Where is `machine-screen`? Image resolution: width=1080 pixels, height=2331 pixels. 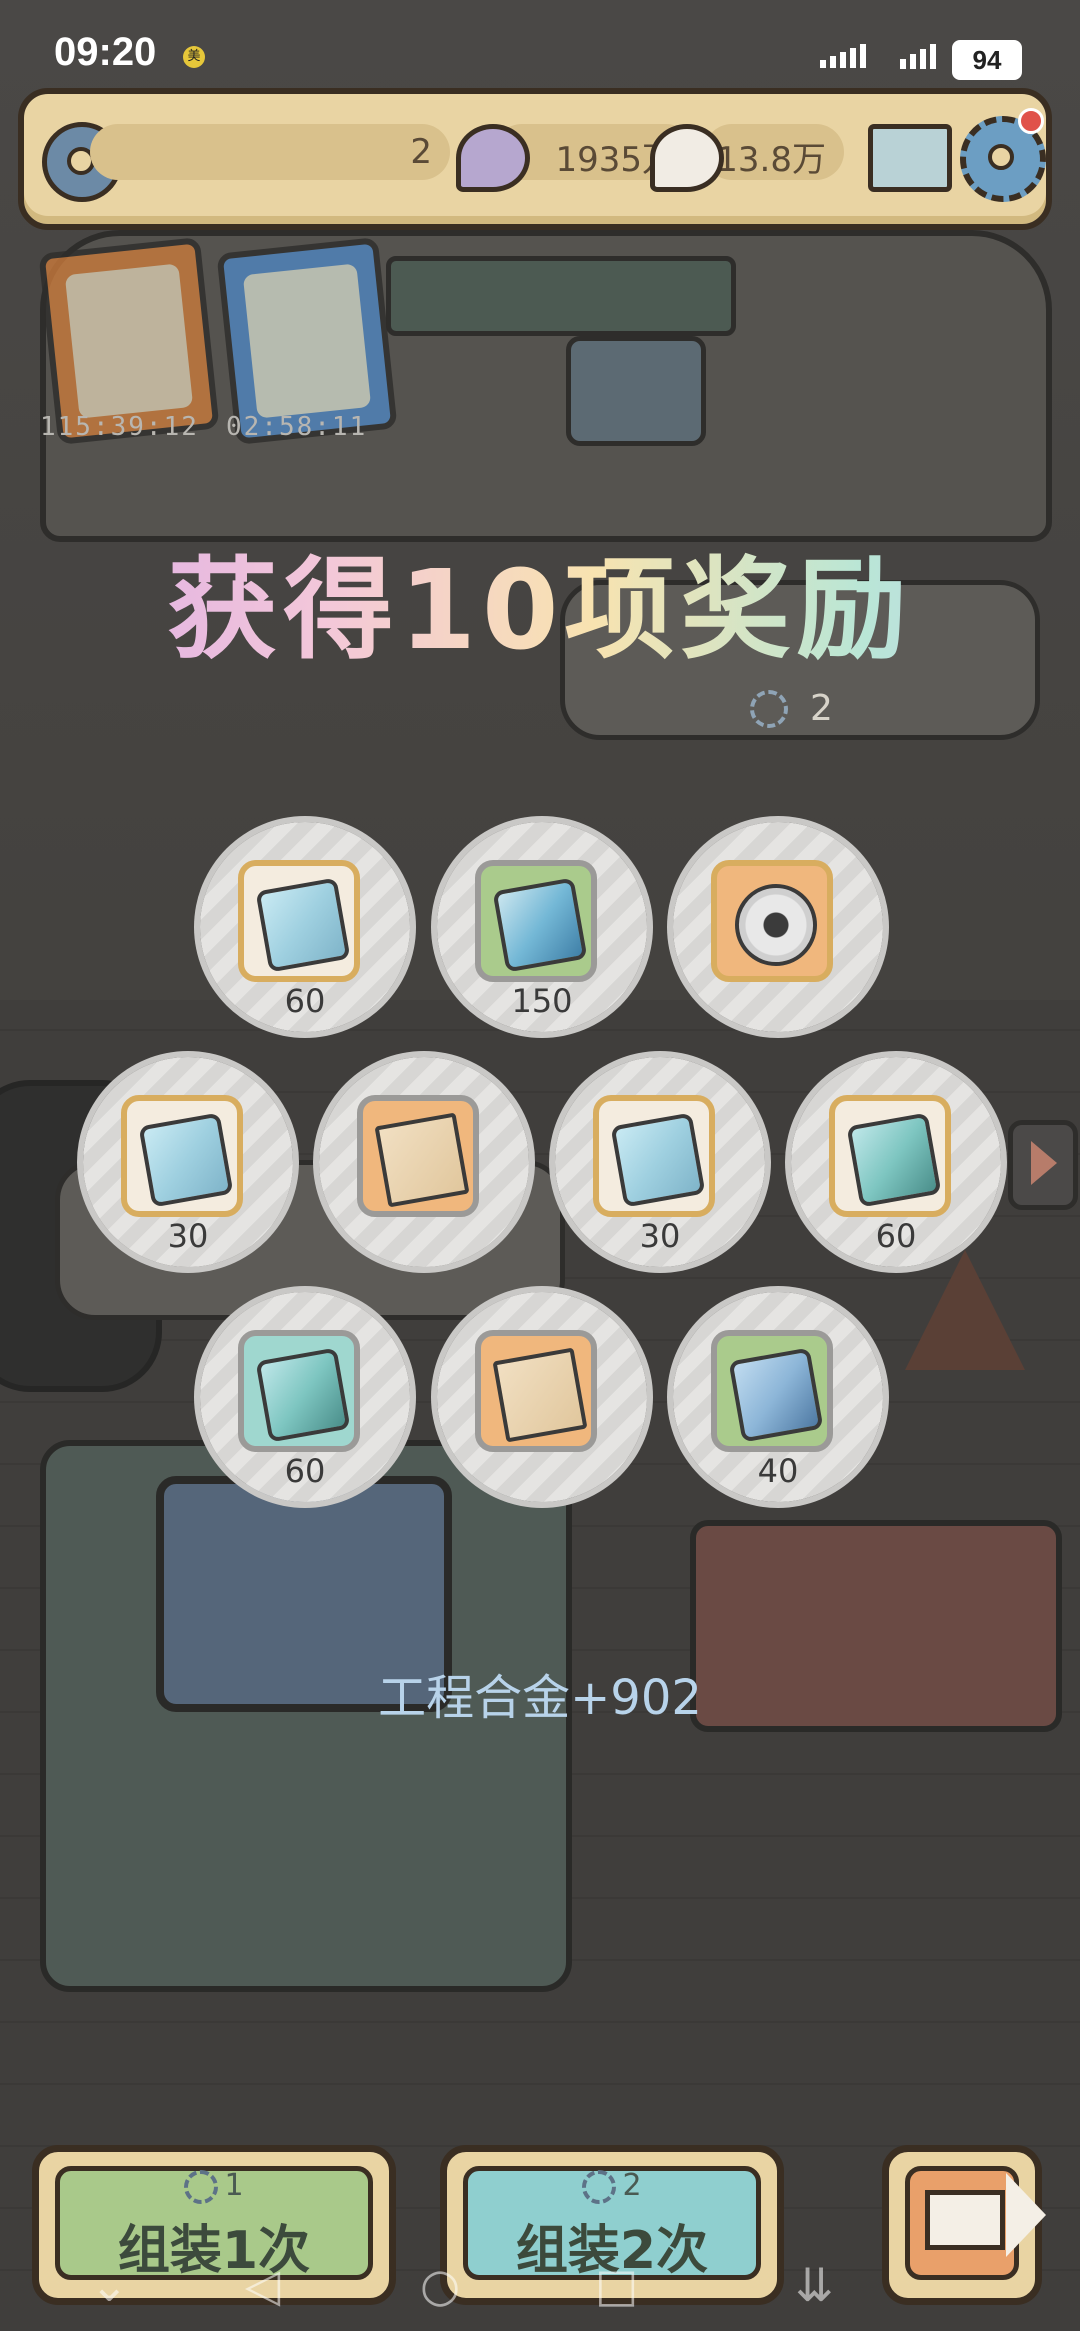
machine-screen is located at coordinates (561, 296).